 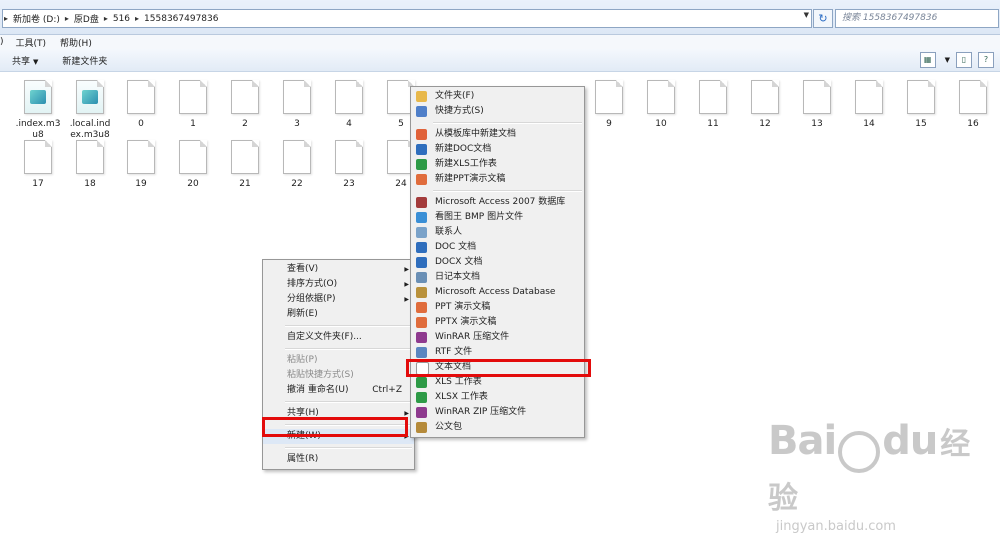 What do you see at coordinates (39, 18) in the screenshot?
I see `breadcrumb-item: 新加卷 (D:) ▸` at bounding box center [39, 18].